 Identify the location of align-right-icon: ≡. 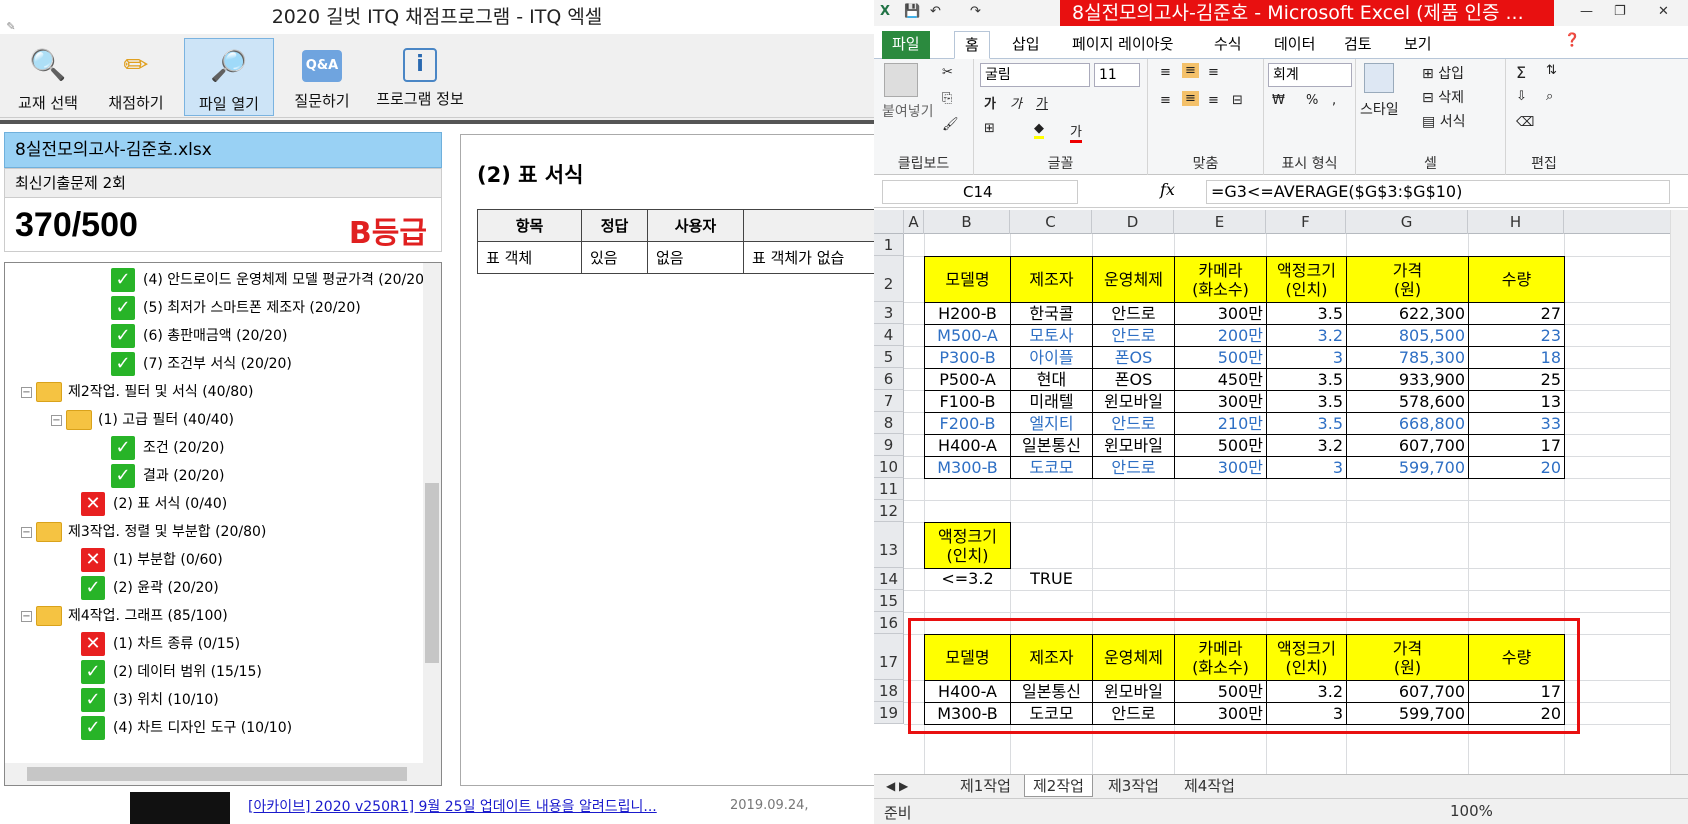
(1213, 100).